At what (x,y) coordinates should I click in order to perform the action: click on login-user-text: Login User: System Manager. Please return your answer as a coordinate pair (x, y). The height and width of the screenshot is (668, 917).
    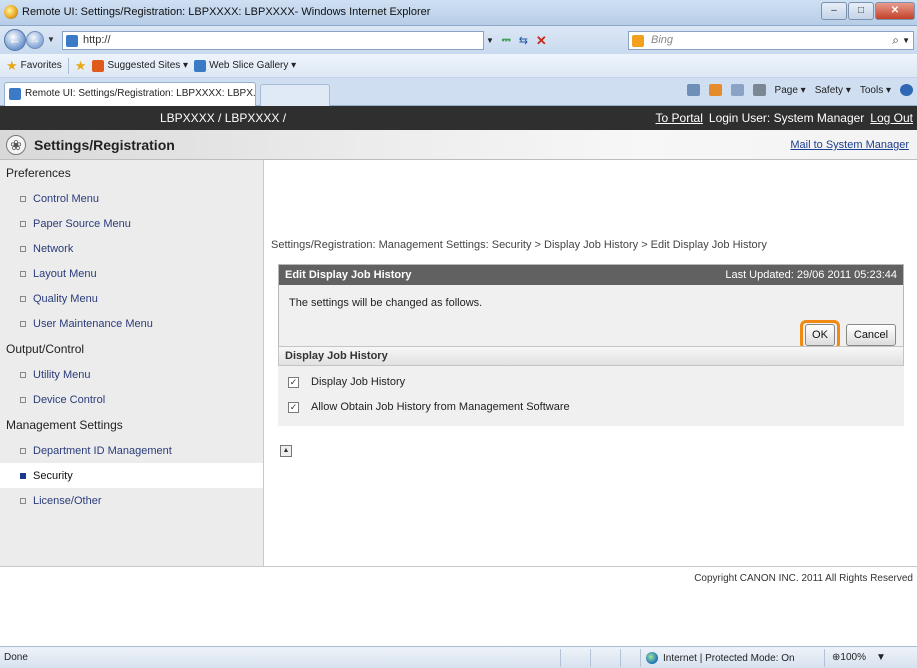
    Looking at the image, I should click on (786, 118).